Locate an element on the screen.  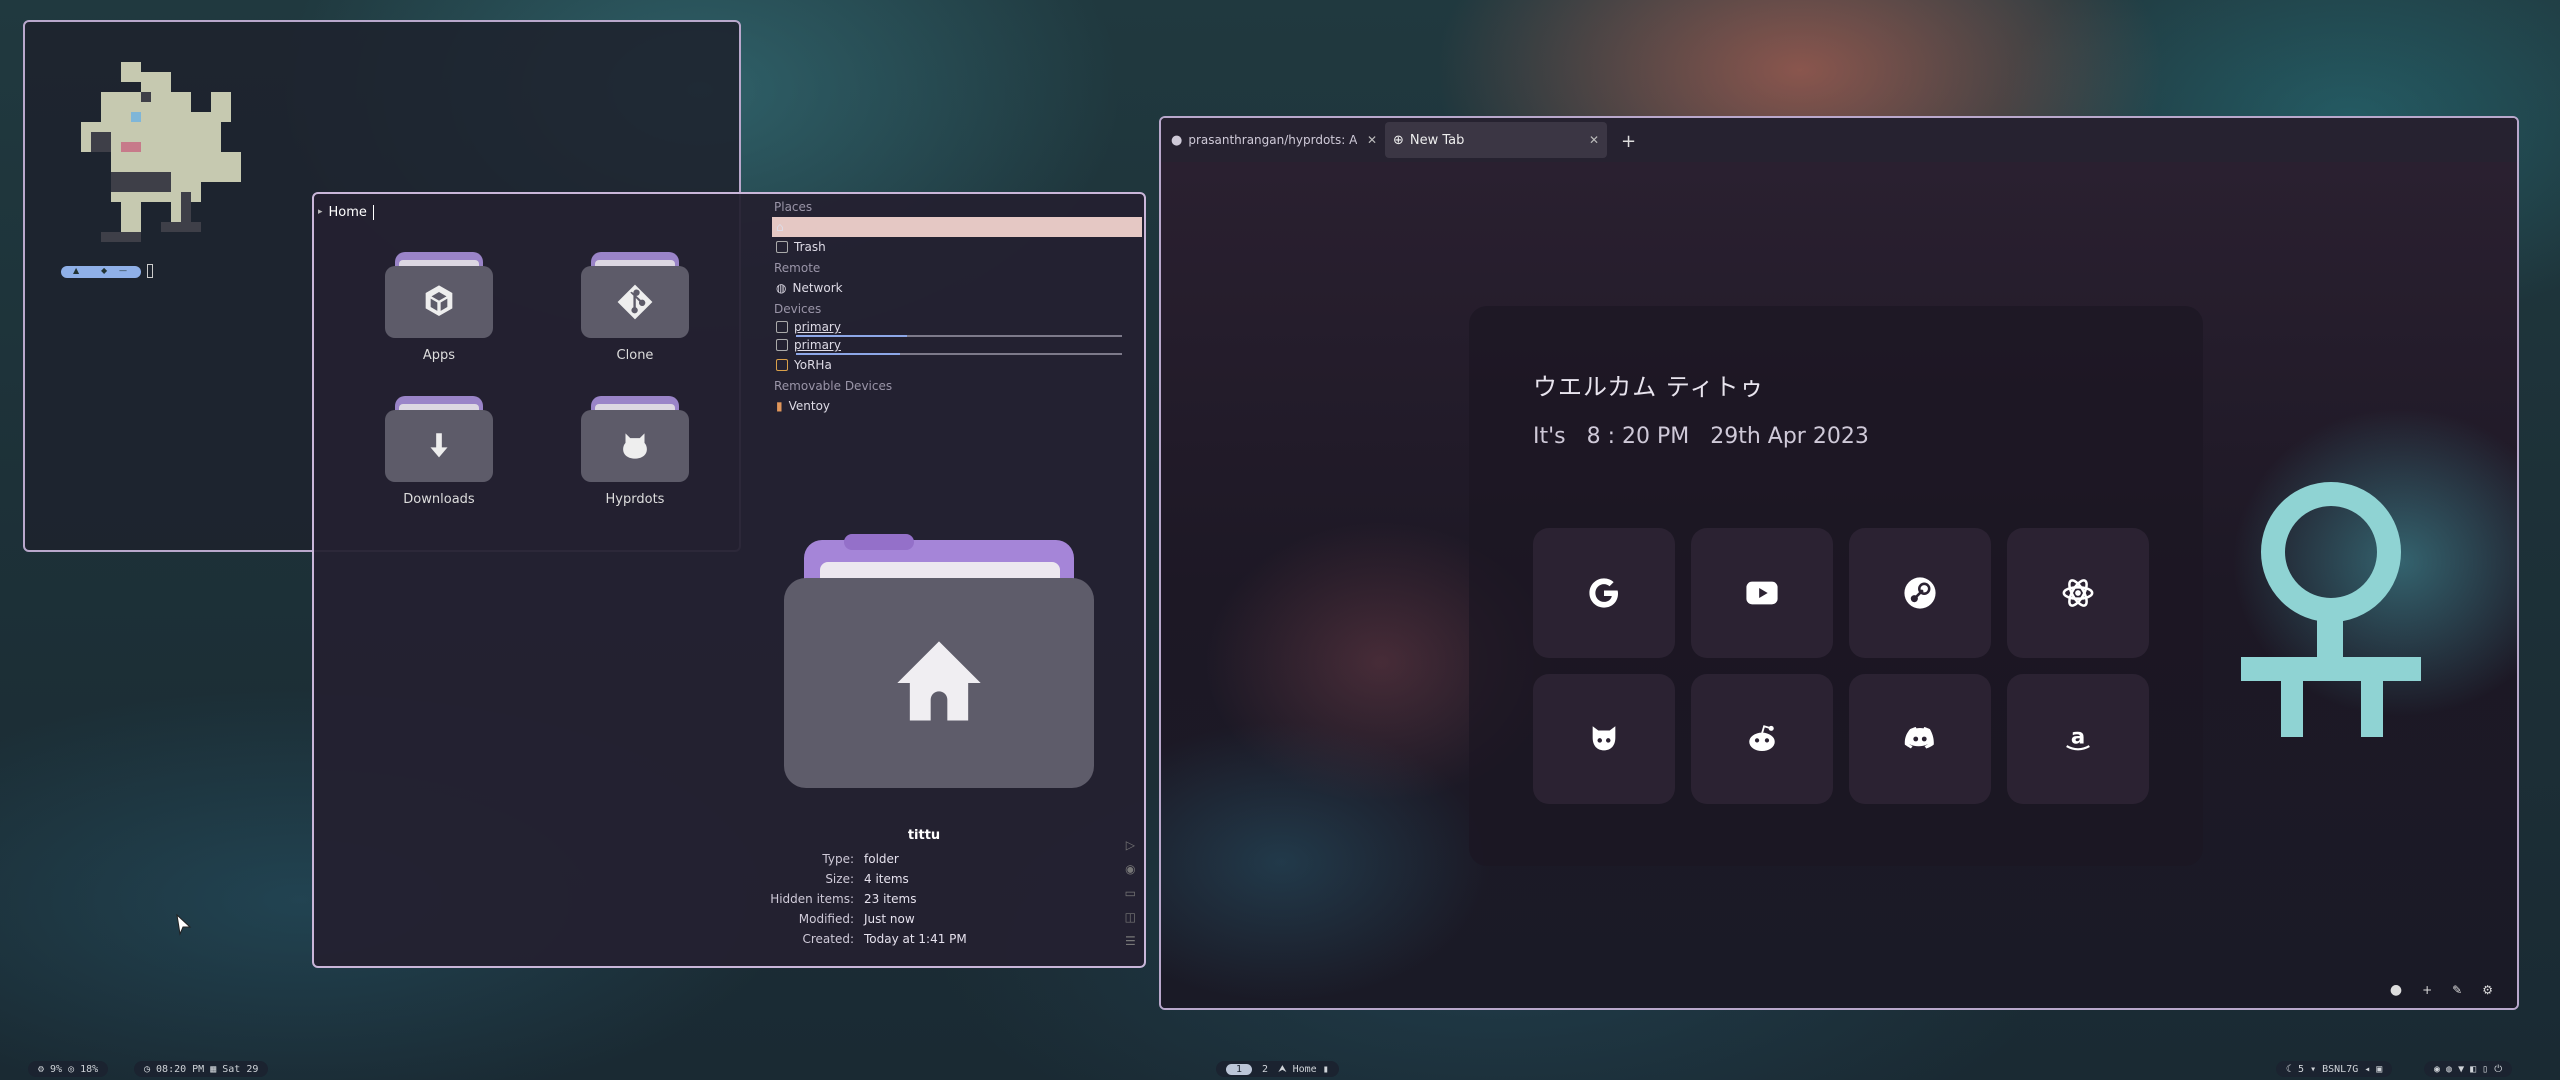
shortcut-google is located at coordinates (1604, 593).